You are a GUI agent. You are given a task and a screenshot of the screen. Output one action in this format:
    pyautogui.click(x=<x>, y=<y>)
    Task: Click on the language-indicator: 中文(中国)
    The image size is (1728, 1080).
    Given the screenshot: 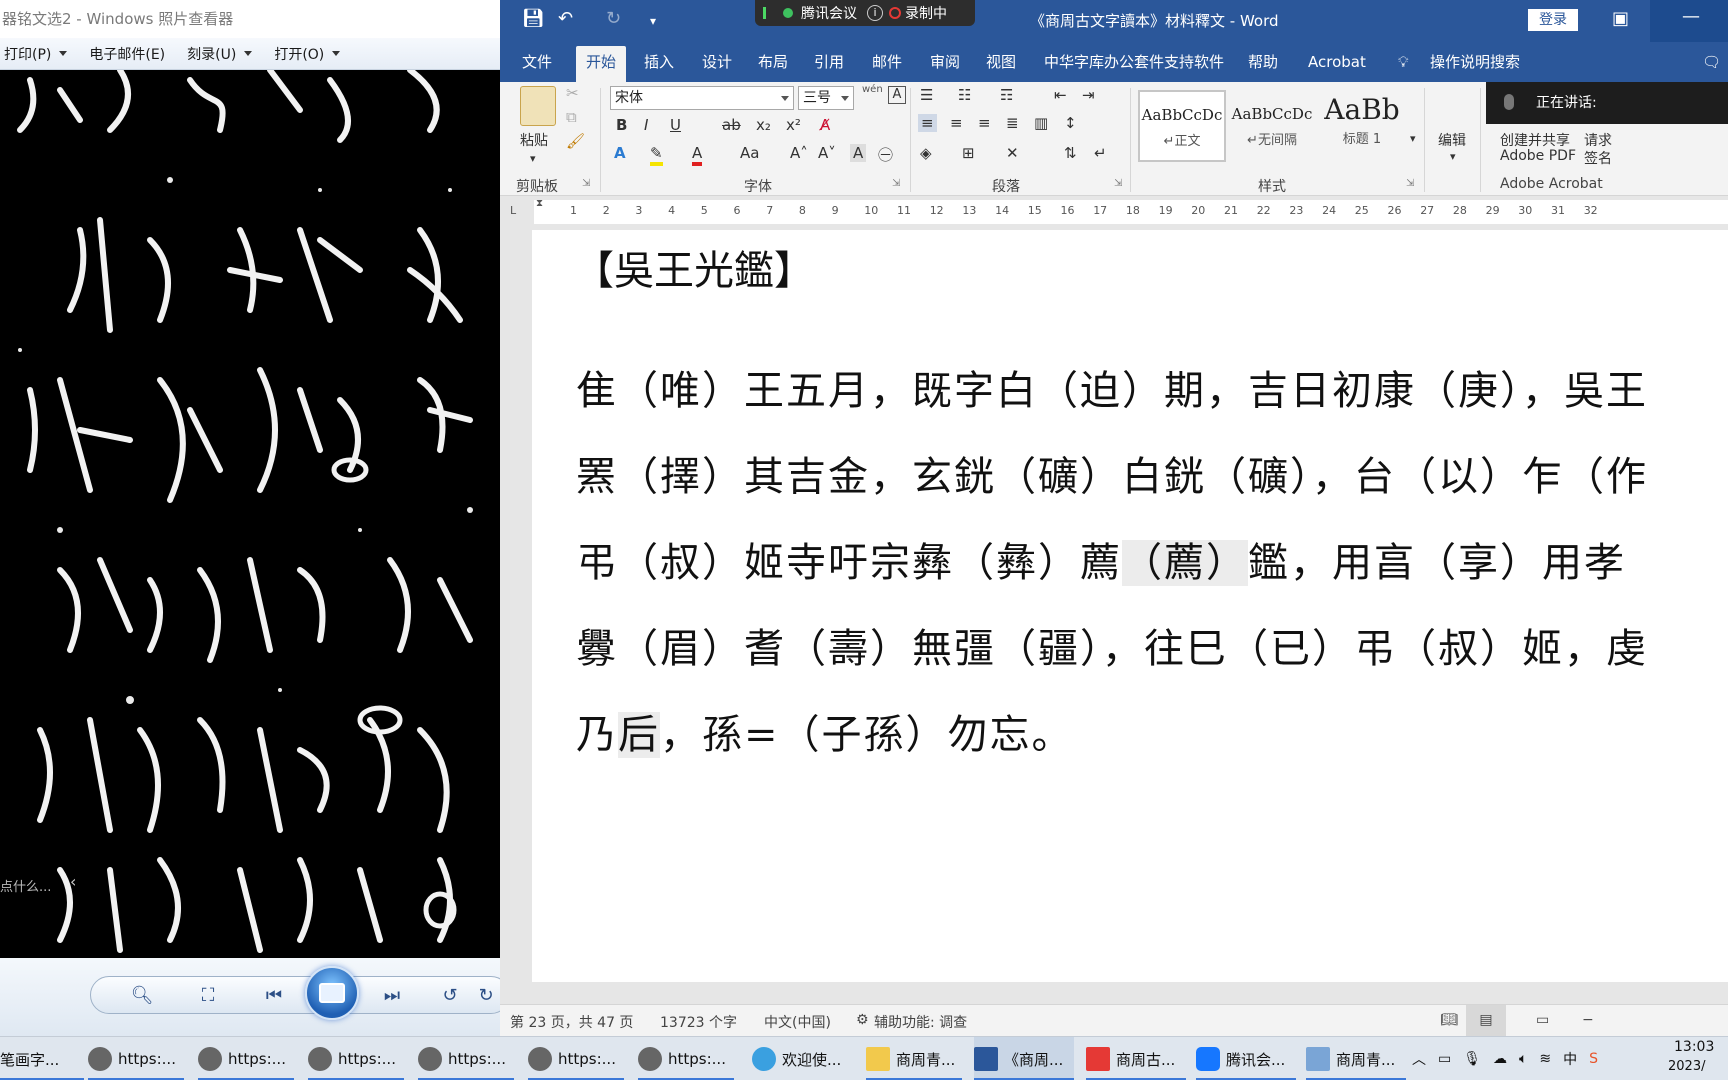 What is the action you would take?
    pyautogui.click(x=797, y=1022)
    